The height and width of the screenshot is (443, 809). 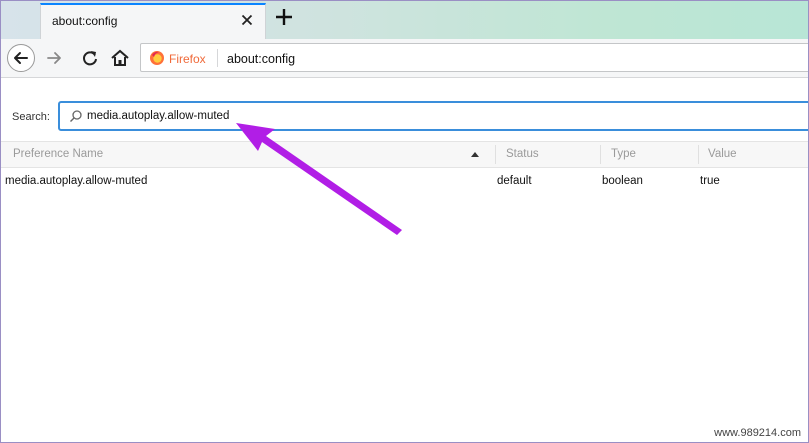 I want to click on column-header-status: Status, so click(x=522, y=154).